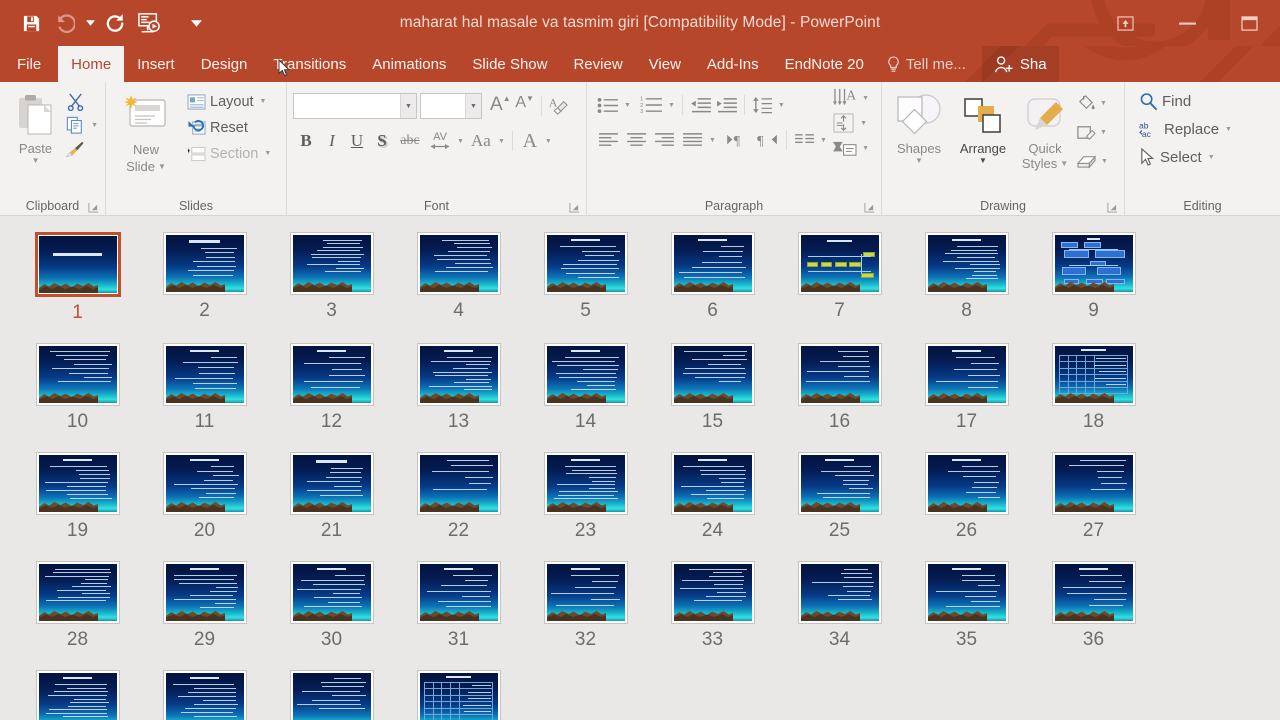 The width and height of the screenshot is (1280, 720). I want to click on clear-formatting-button: A, so click(558, 106).